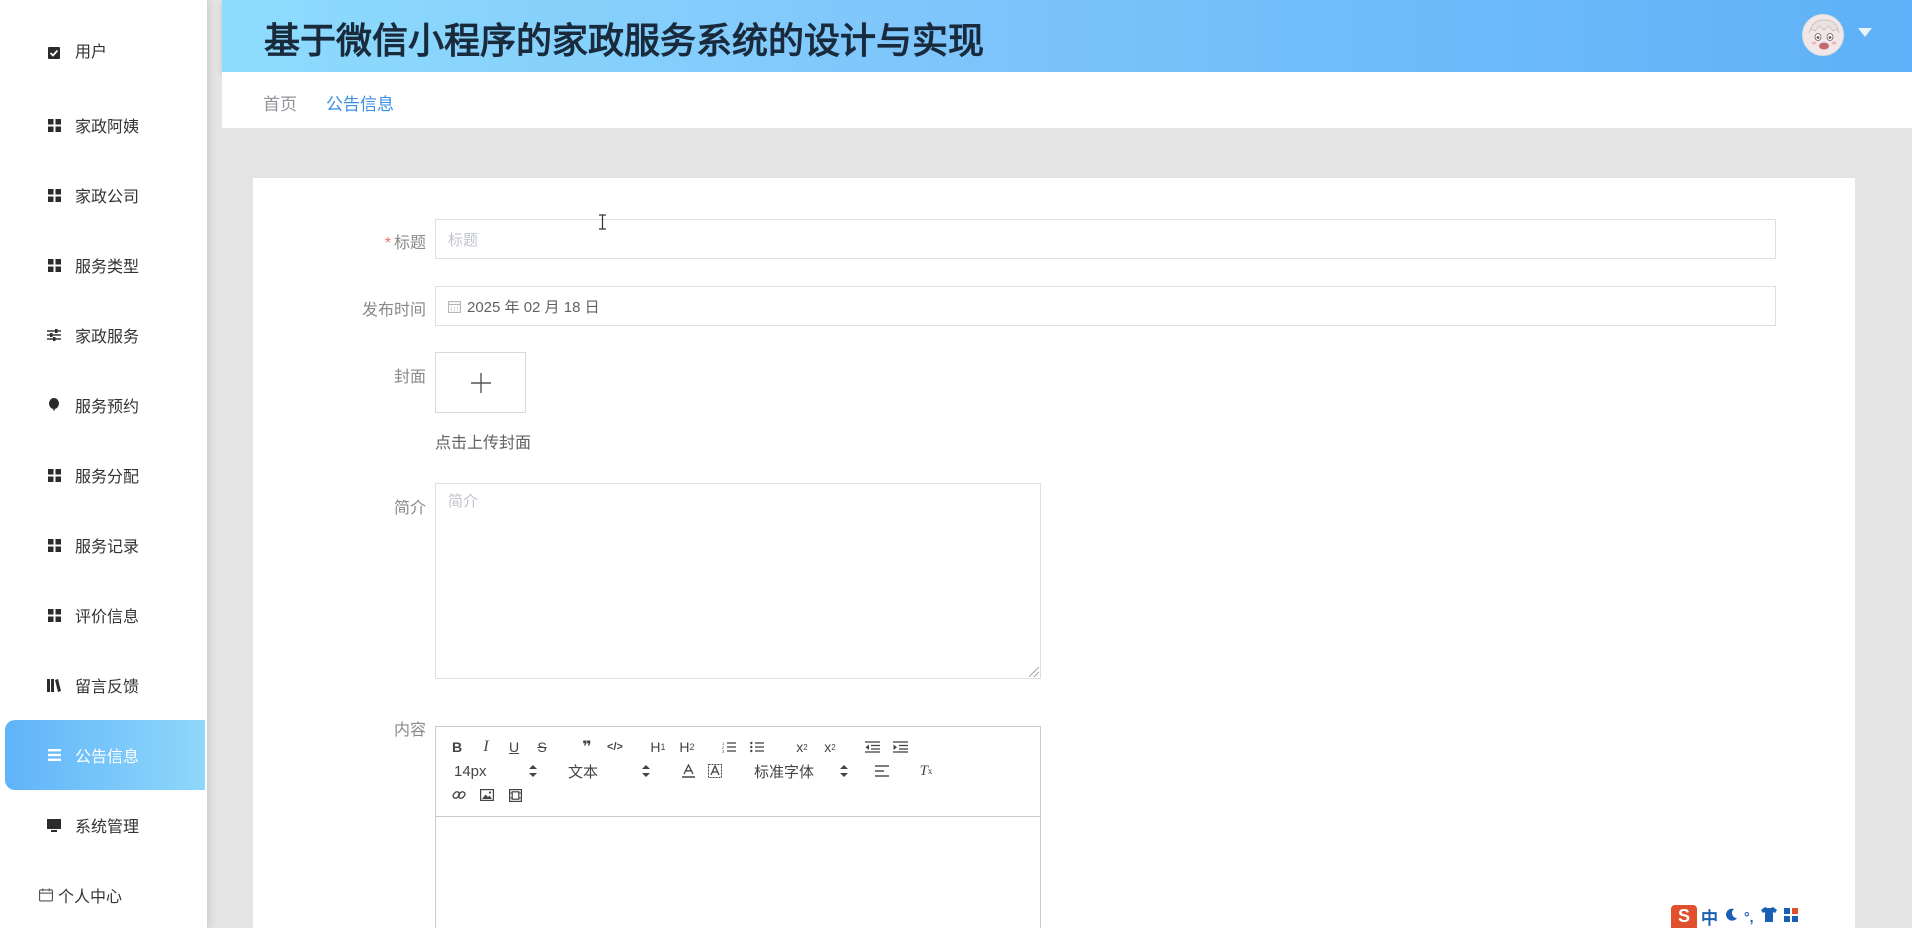 The height and width of the screenshot is (928, 1912). What do you see at coordinates (107, 407) in the screenshot?
I see `sidebar-item-label: 服务预约` at bounding box center [107, 407].